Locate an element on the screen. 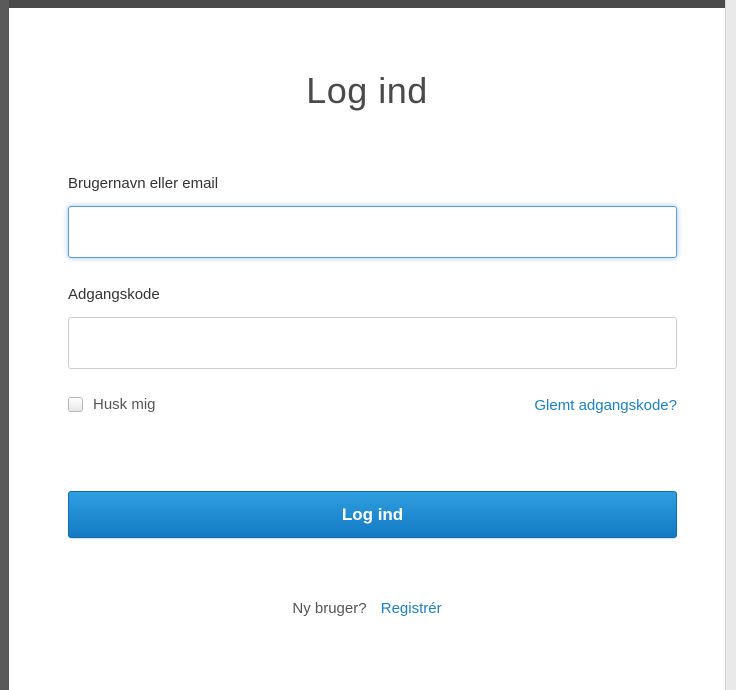 The image size is (736, 690). register-prompt: Ny bruger? is located at coordinates (329, 608).